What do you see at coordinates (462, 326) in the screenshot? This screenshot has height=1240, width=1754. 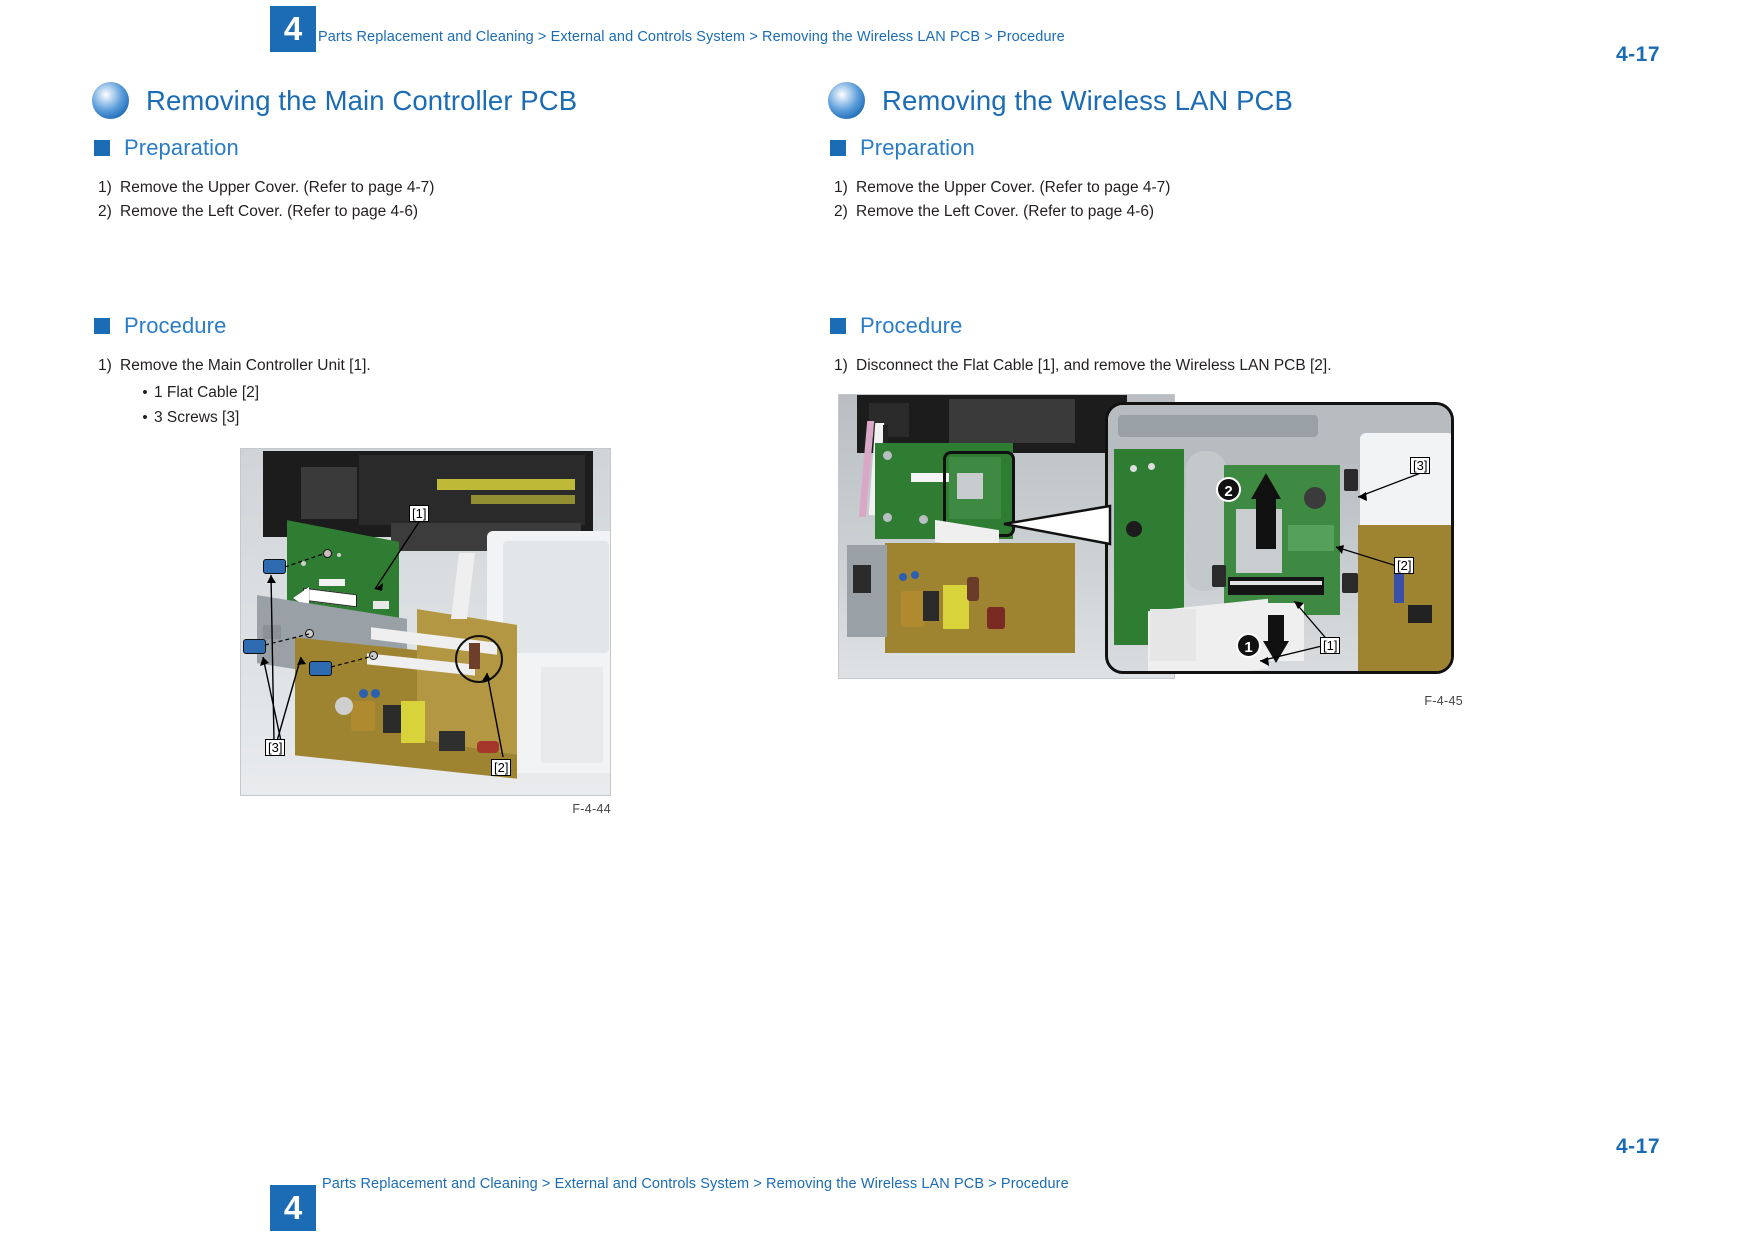 I see `subheading-procedure-left: Procedure` at bounding box center [462, 326].